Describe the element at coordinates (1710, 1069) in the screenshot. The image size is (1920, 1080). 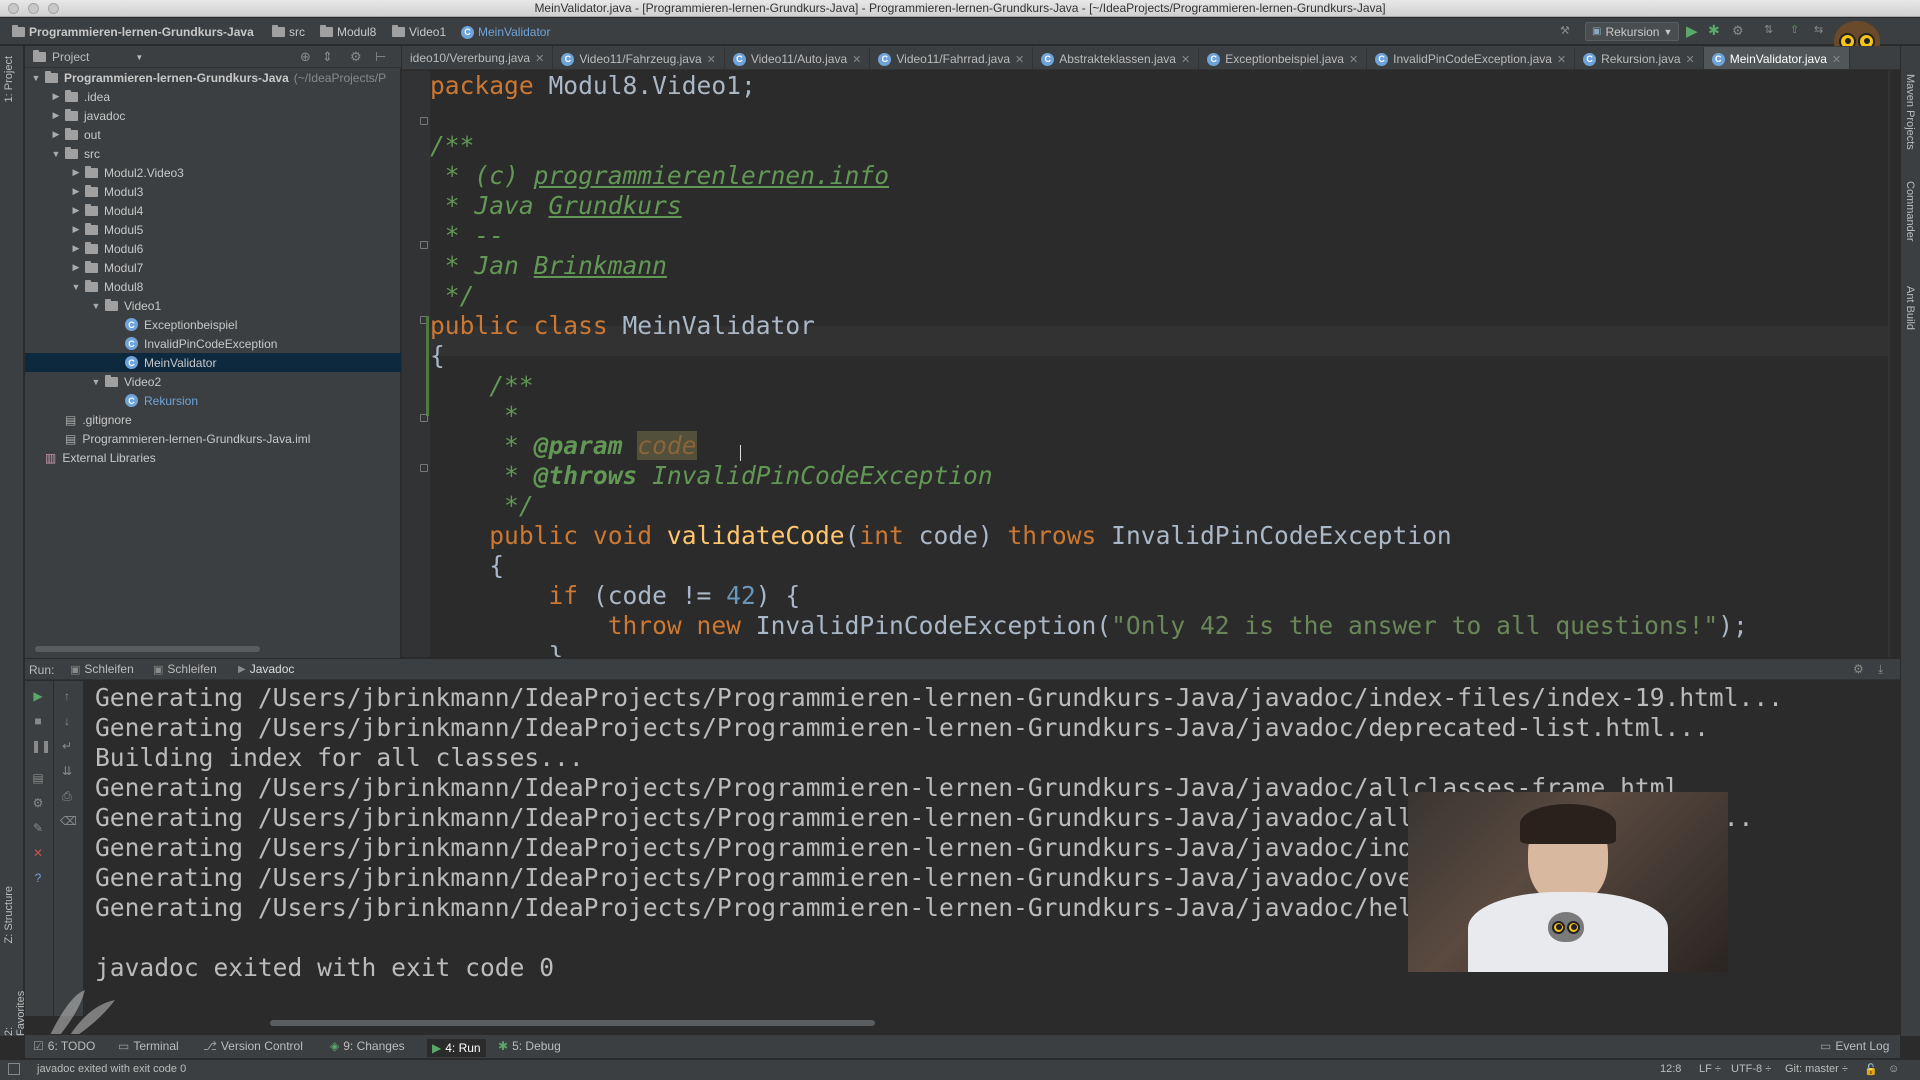
I see `line-separator: LF ÷` at that location.